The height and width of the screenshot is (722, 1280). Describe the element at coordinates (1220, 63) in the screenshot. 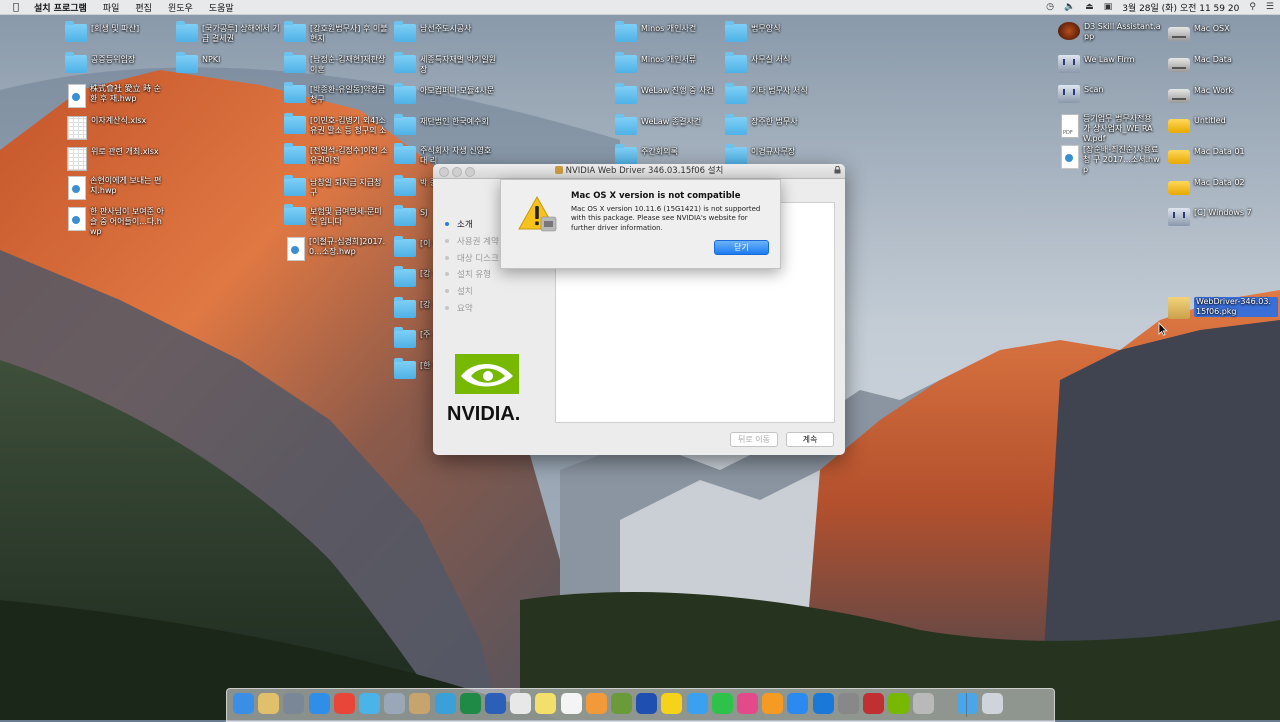

I see `desktop-item: Mac Data` at that location.